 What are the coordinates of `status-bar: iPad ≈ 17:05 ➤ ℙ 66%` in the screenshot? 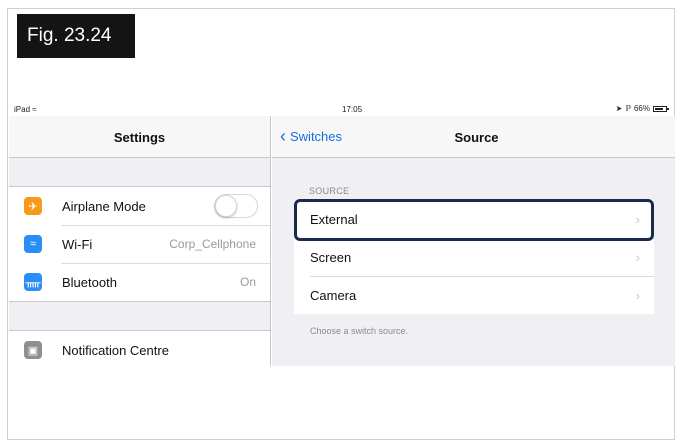 It's located at (342, 108).